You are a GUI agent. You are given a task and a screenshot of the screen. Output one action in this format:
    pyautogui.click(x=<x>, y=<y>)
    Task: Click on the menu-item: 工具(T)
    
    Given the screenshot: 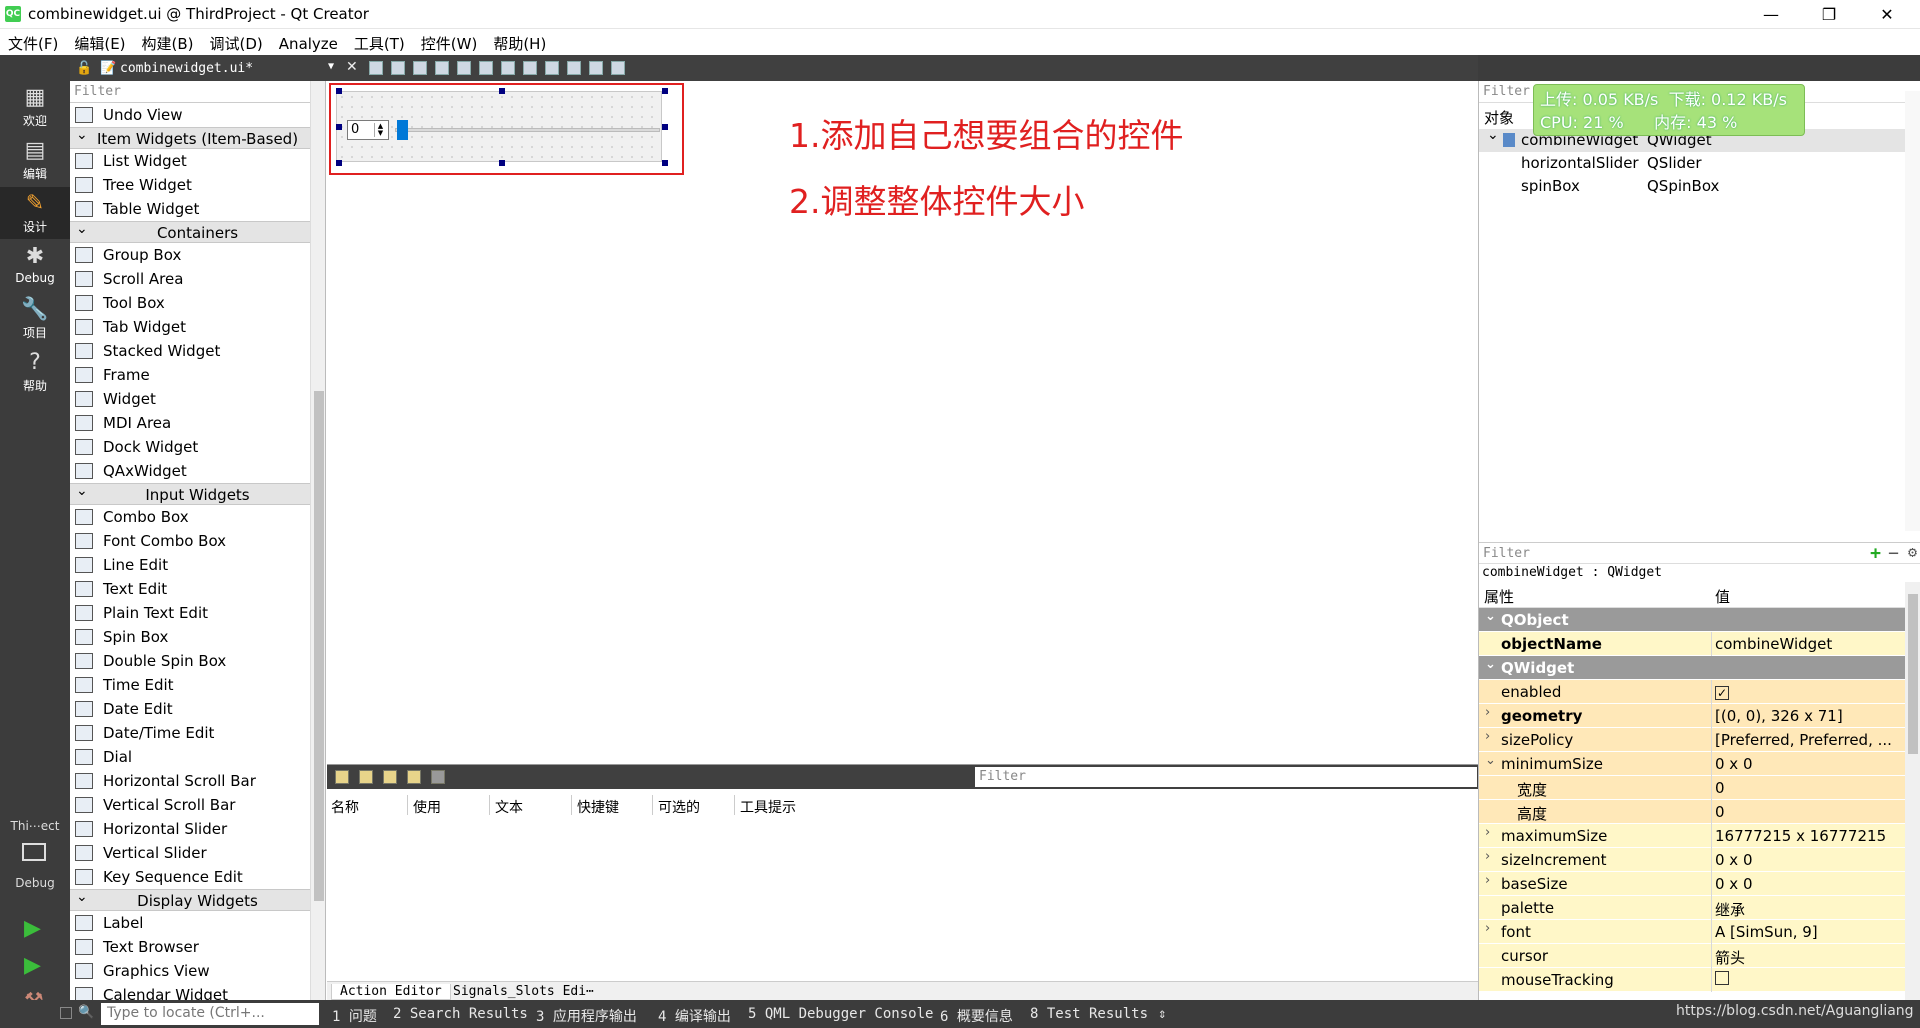 What is the action you would take?
    pyautogui.click(x=379, y=42)
    